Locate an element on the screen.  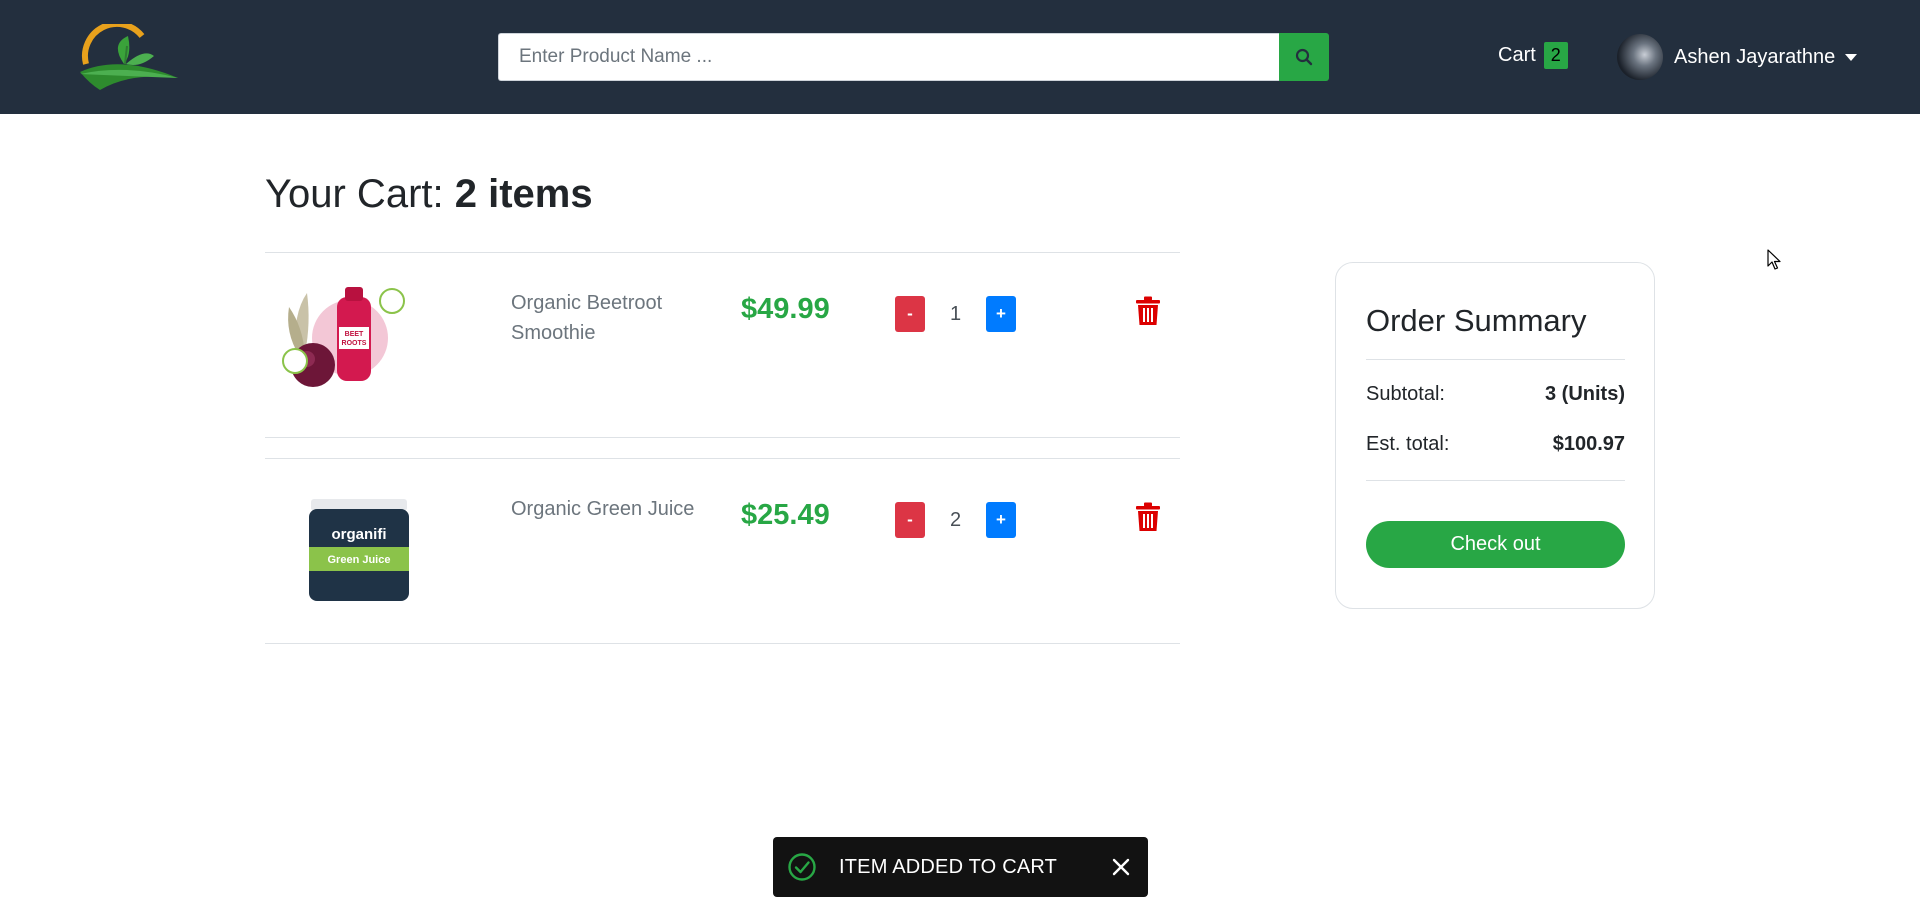
user-name: Ashen Jayarathne is located at coordinates (1755, 56).